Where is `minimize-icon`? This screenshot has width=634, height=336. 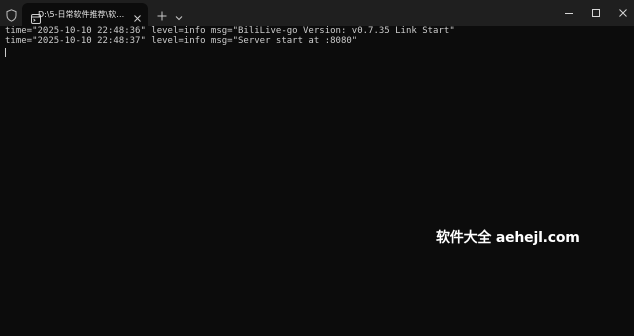
minimize-icon is located at coordinates (569, 13).